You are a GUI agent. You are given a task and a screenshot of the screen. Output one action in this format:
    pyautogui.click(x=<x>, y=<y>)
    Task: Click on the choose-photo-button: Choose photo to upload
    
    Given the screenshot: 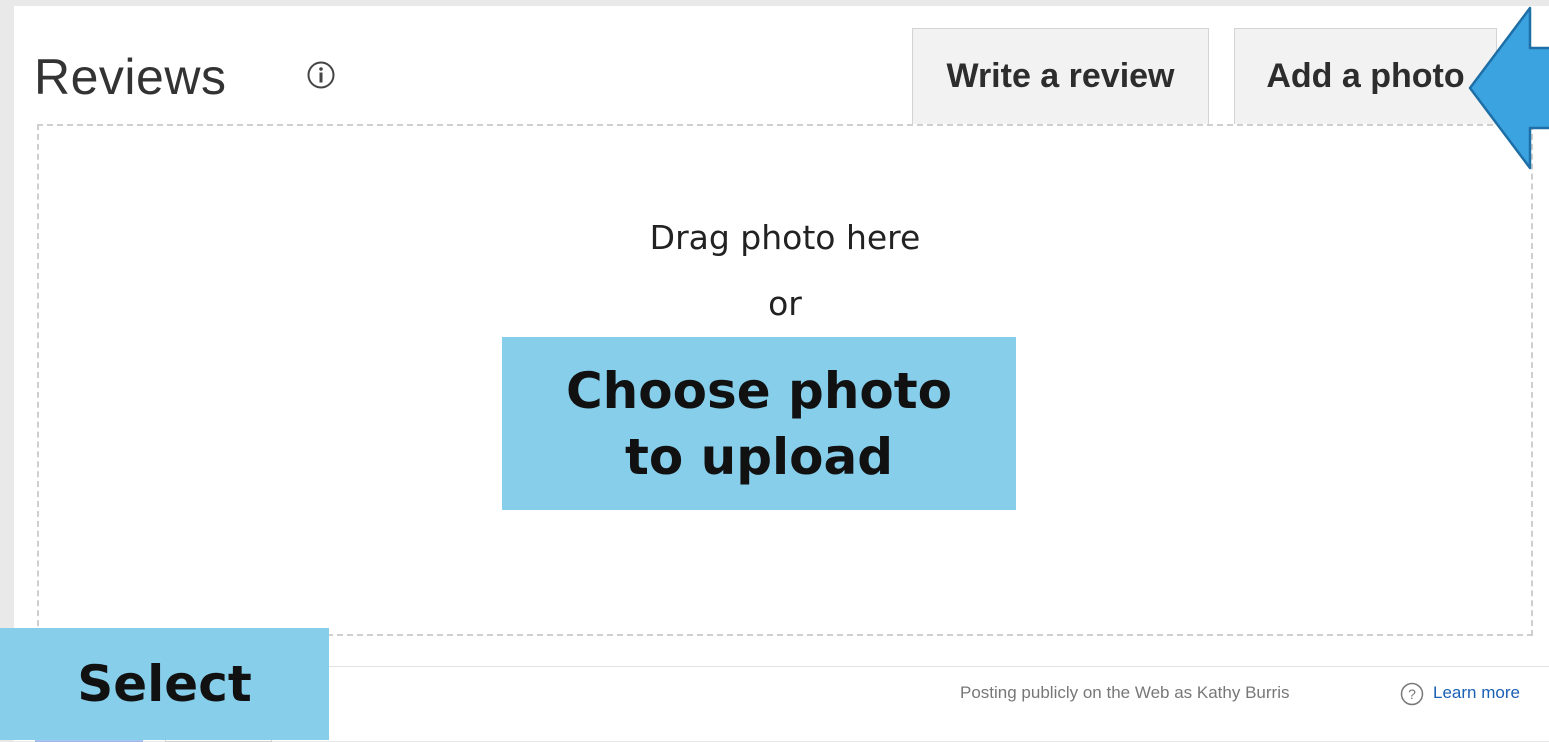 What is the action you would take?
    pyautogui.click(x=759, y=423)
    